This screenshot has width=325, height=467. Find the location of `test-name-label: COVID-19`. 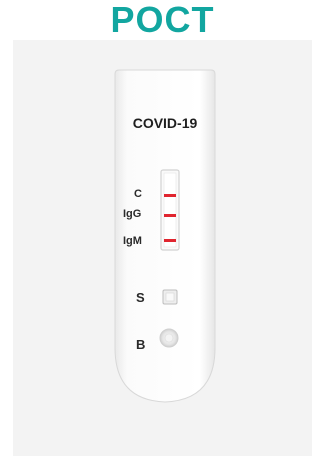

test-name-label: COVID-19 is located at coordinates (165, 123).